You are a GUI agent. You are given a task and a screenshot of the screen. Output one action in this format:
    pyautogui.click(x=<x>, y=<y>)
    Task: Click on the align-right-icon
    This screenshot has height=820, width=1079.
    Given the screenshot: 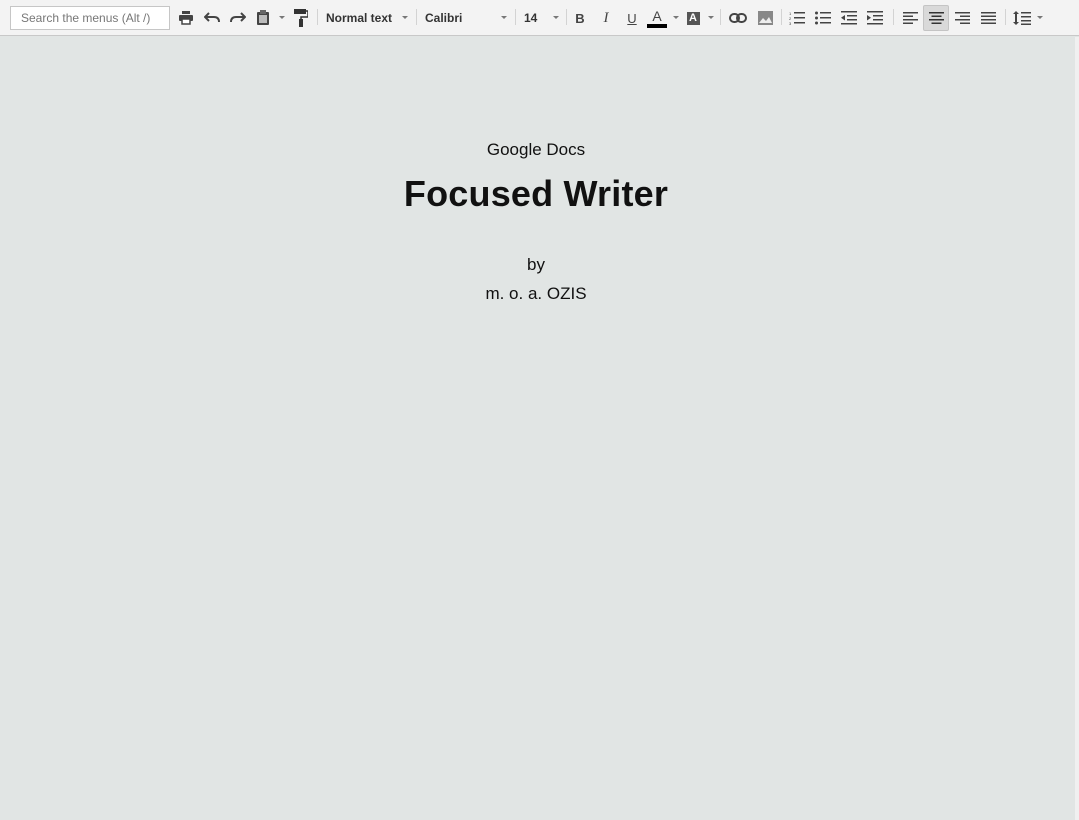 What is the action you would take?
    pyautogui.click(x=962, y=18)
    